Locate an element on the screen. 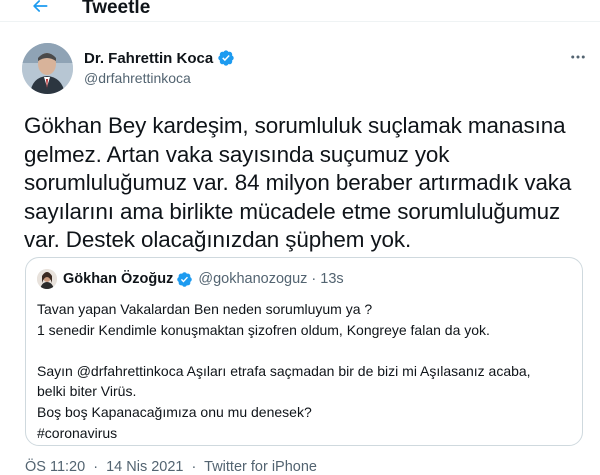 The image size is (600, 475). page-title: Tweetle is located at coordinates (116, 9).